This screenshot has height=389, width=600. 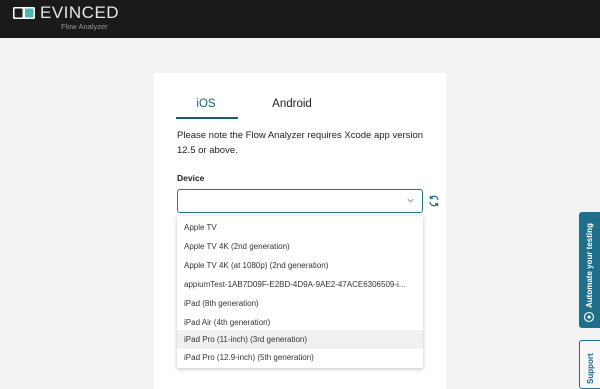 What do you see at coordinates (300, 246) in the screenshot?
I see `device-option: Apple TV 4K (2nd generation)` at bounding box center [300, 246].